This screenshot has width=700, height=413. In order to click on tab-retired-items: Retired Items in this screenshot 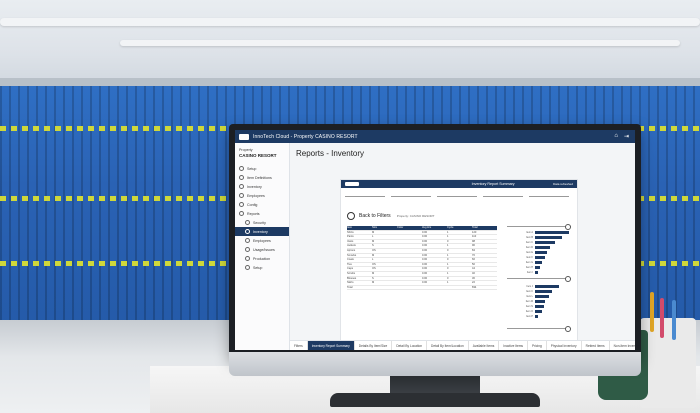, I will do `click(596, 345)`.